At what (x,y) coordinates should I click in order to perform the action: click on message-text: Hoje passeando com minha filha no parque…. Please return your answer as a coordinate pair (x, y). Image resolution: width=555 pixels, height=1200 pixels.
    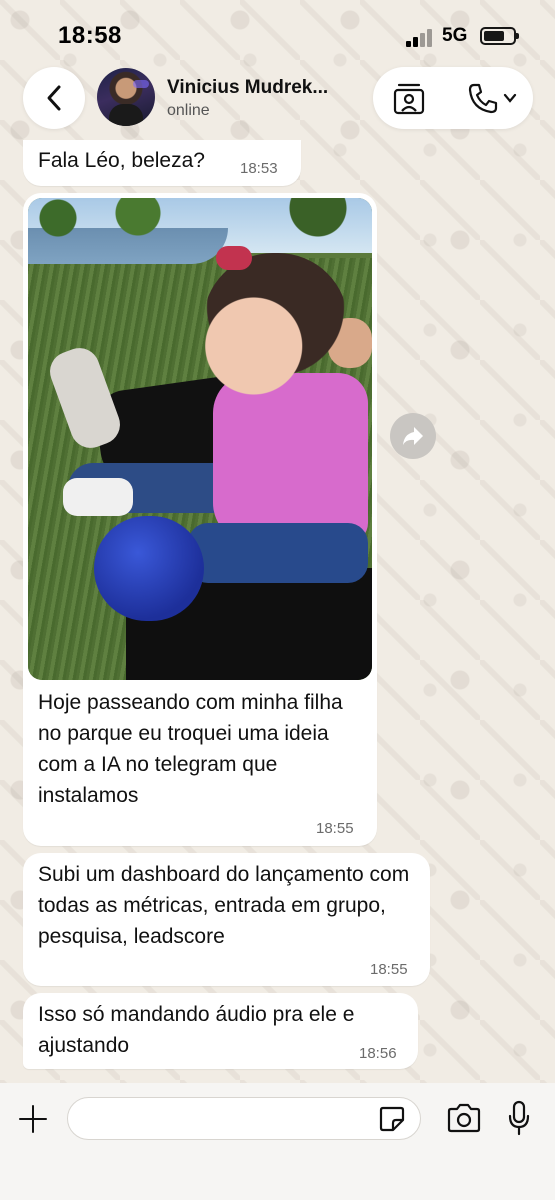
    Looking at the image, I should click on (190, 749).